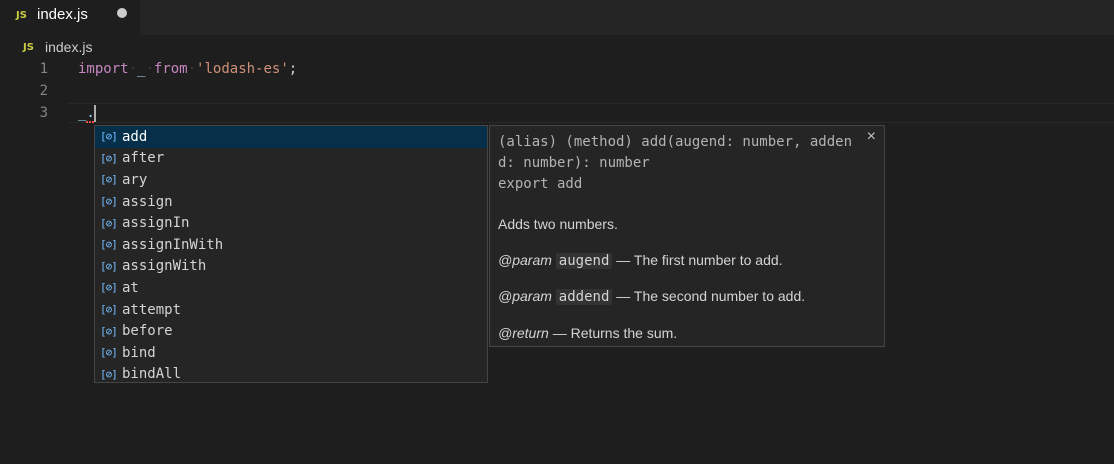 Image resolution: width=1114 pixels, height=464 pixels. Describe the element at coordinates (291, 202) in the screenshot. I see `suggest-item-assign: [⊘] assign` at that location.